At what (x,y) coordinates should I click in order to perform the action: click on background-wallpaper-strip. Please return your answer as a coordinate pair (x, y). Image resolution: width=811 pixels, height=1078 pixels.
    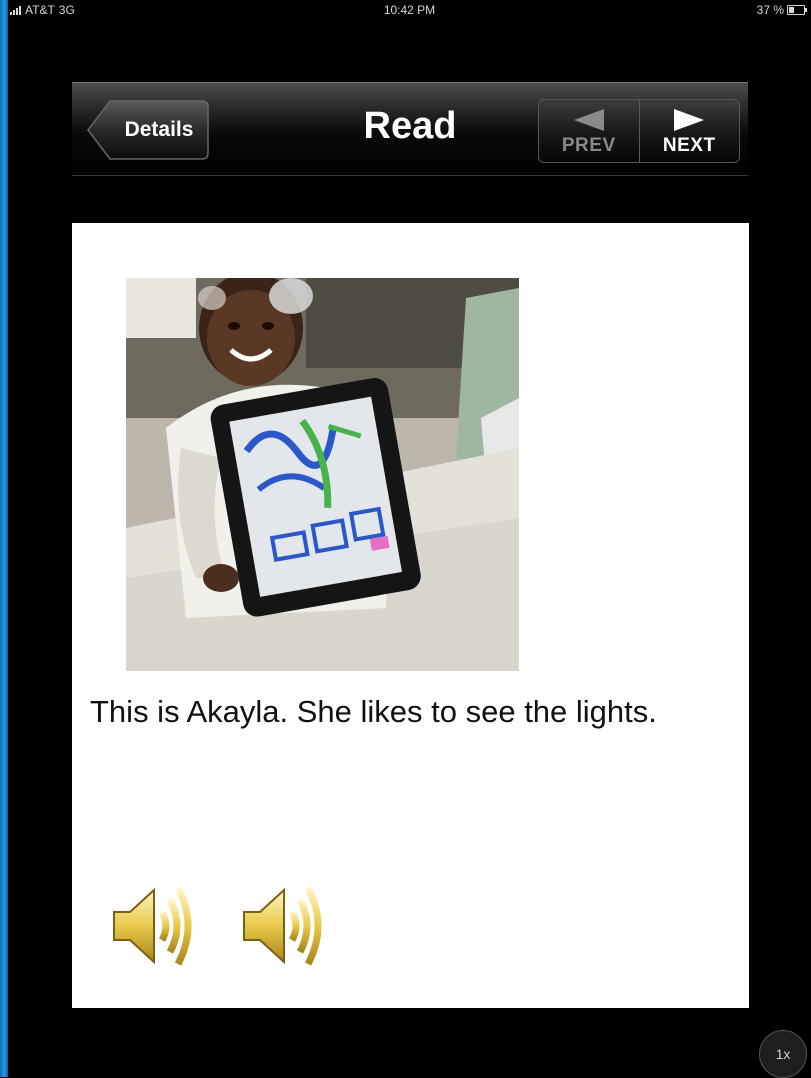
    Looking at the image, I should click on (4, 538).